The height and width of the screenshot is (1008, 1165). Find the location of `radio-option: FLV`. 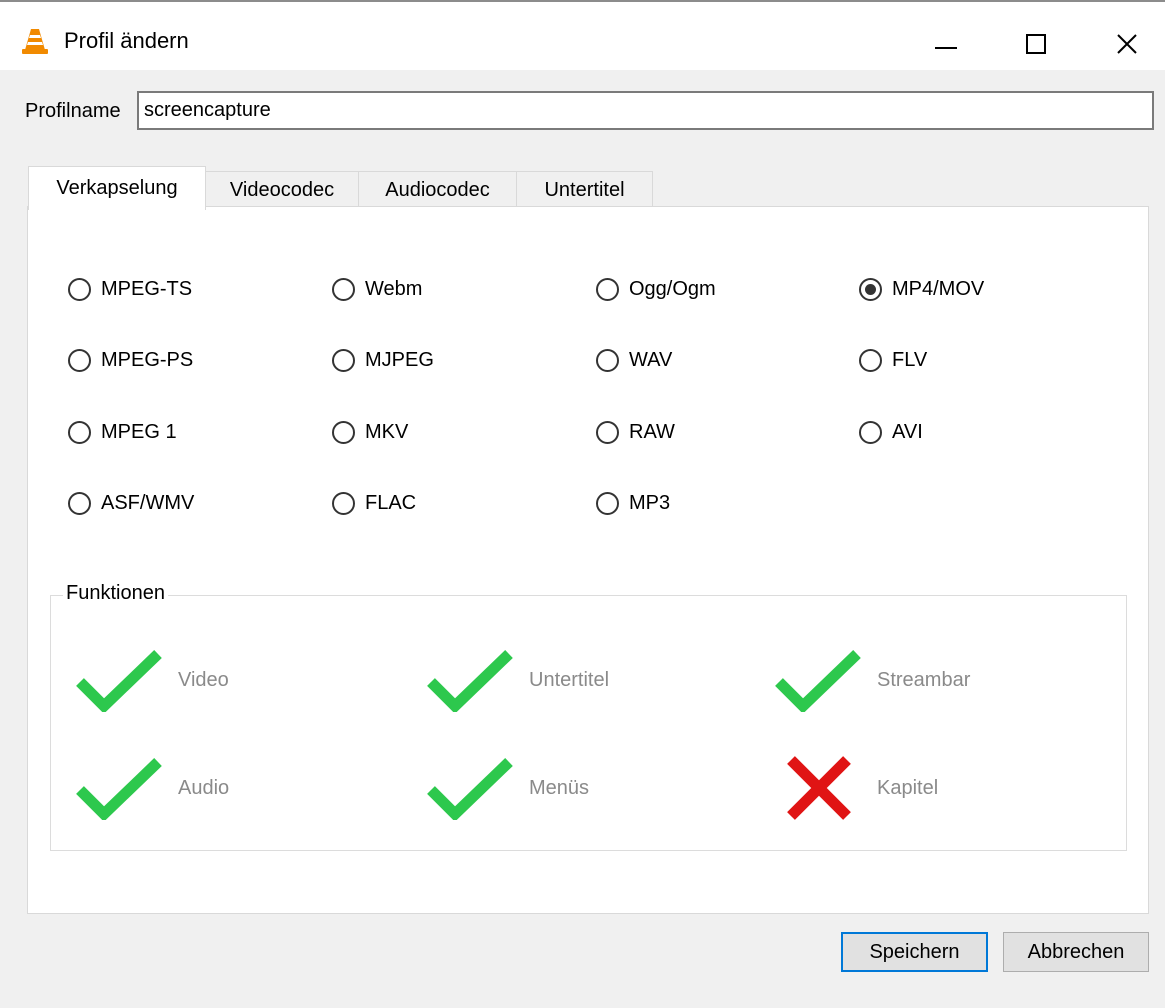

radio-option: FLV is located at coordinates (893, 360).